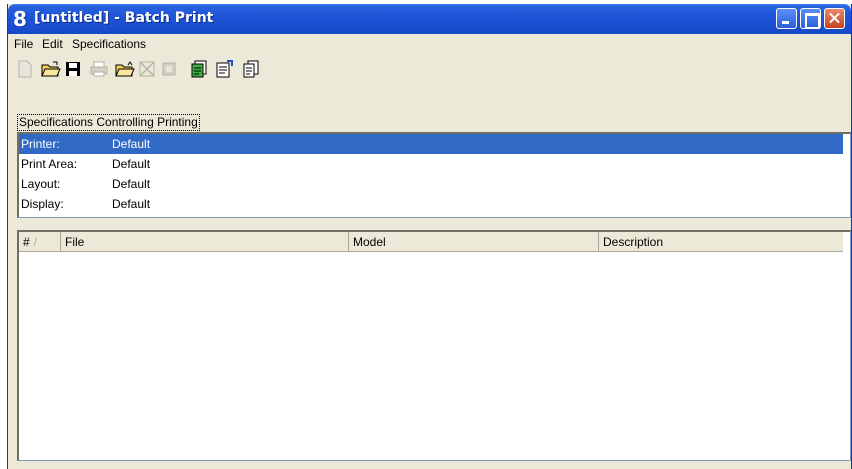 The height and width of the screenshot is (469, 852). What do you see at coordinates (40, 144) in the screenshot?
I see `spec-key: Printer:` at bounding box center [40, 144].